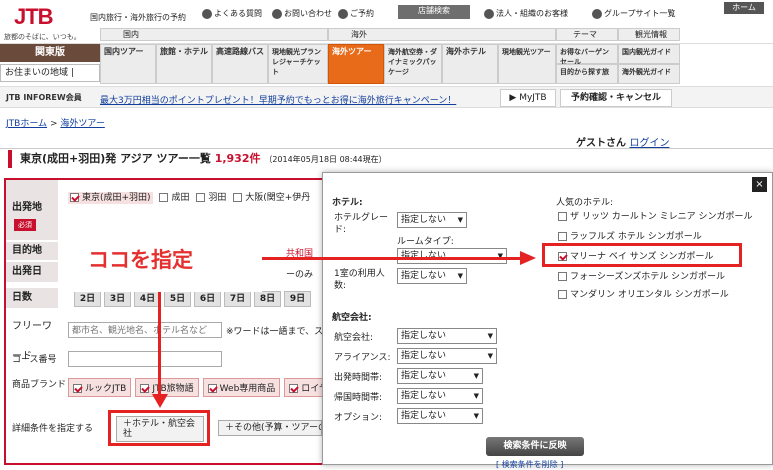 This screenshot has height=470, width=773. I want to click on hotel-option: フォーシーズンズホテル シンガポール, so click(641, 277).